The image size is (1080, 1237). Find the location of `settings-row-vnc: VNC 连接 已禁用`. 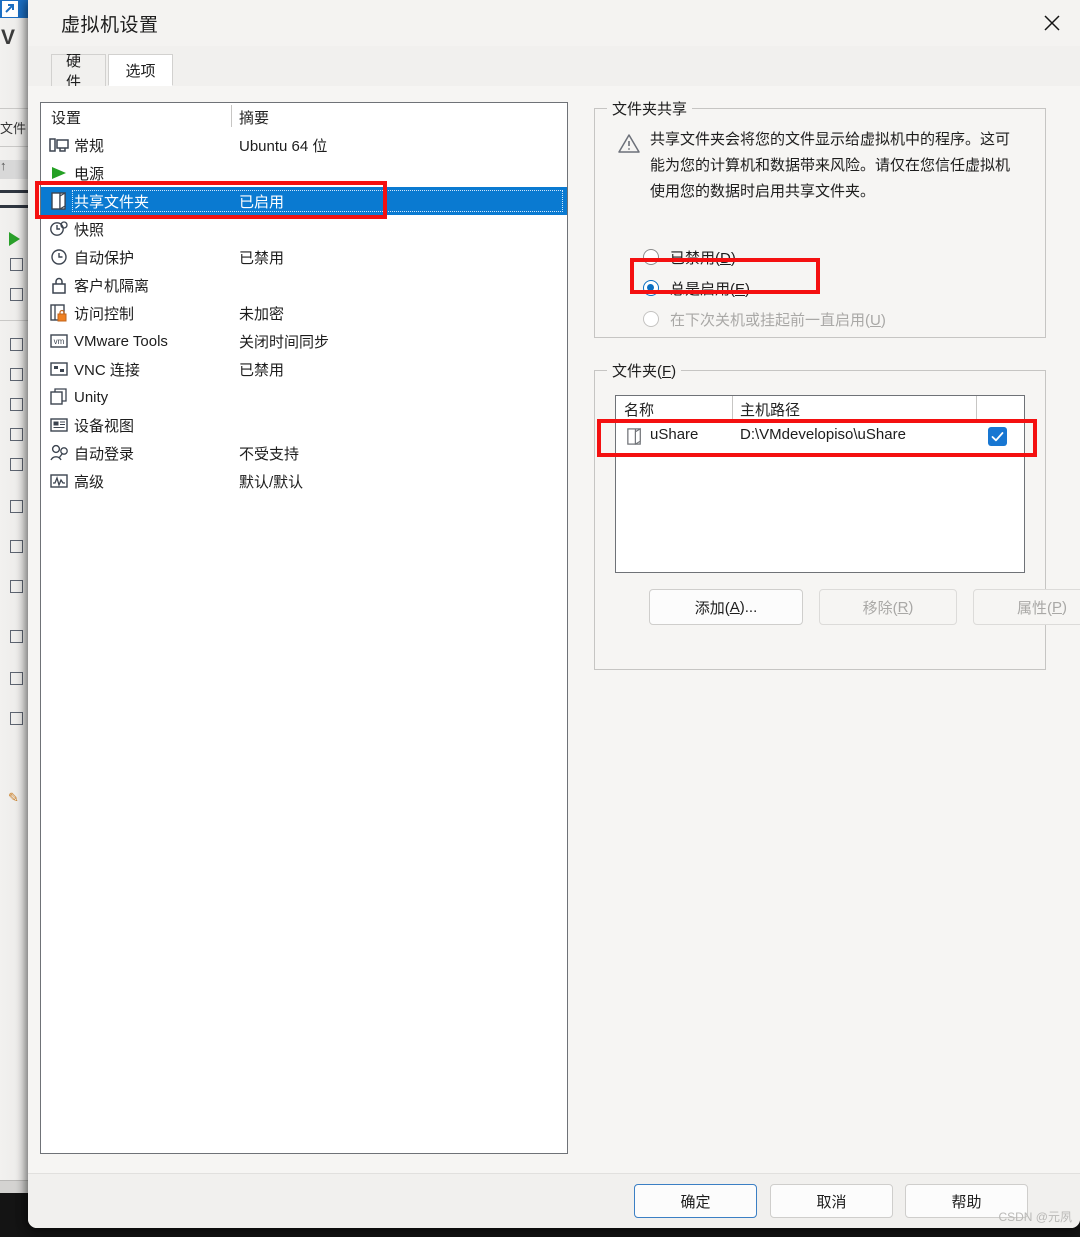

settings-row-vnc: VNC 连接 已禁用 is located at coordinates (304, 369).